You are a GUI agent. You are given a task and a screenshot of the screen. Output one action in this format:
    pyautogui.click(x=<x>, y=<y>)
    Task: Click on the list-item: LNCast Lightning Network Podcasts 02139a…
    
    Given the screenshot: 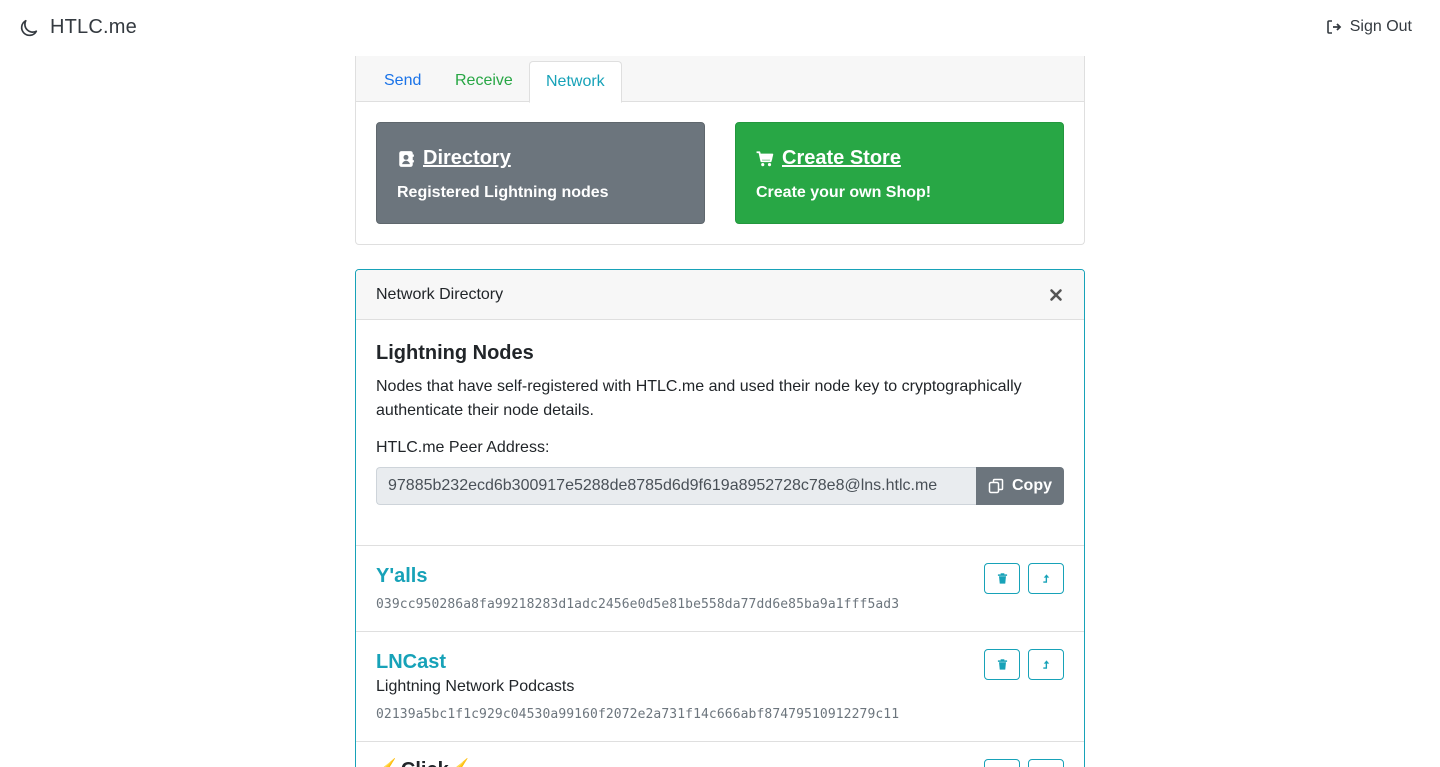 What is the action you would take?
    pyautogui.click(x=720, y=686)
    